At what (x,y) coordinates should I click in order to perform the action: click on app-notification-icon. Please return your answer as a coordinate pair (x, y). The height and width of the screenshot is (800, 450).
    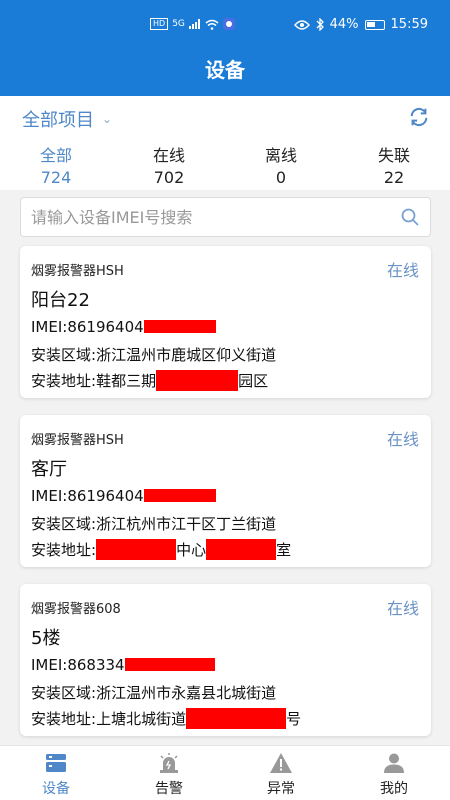
    Looking at the image, I should click on (228, 24).